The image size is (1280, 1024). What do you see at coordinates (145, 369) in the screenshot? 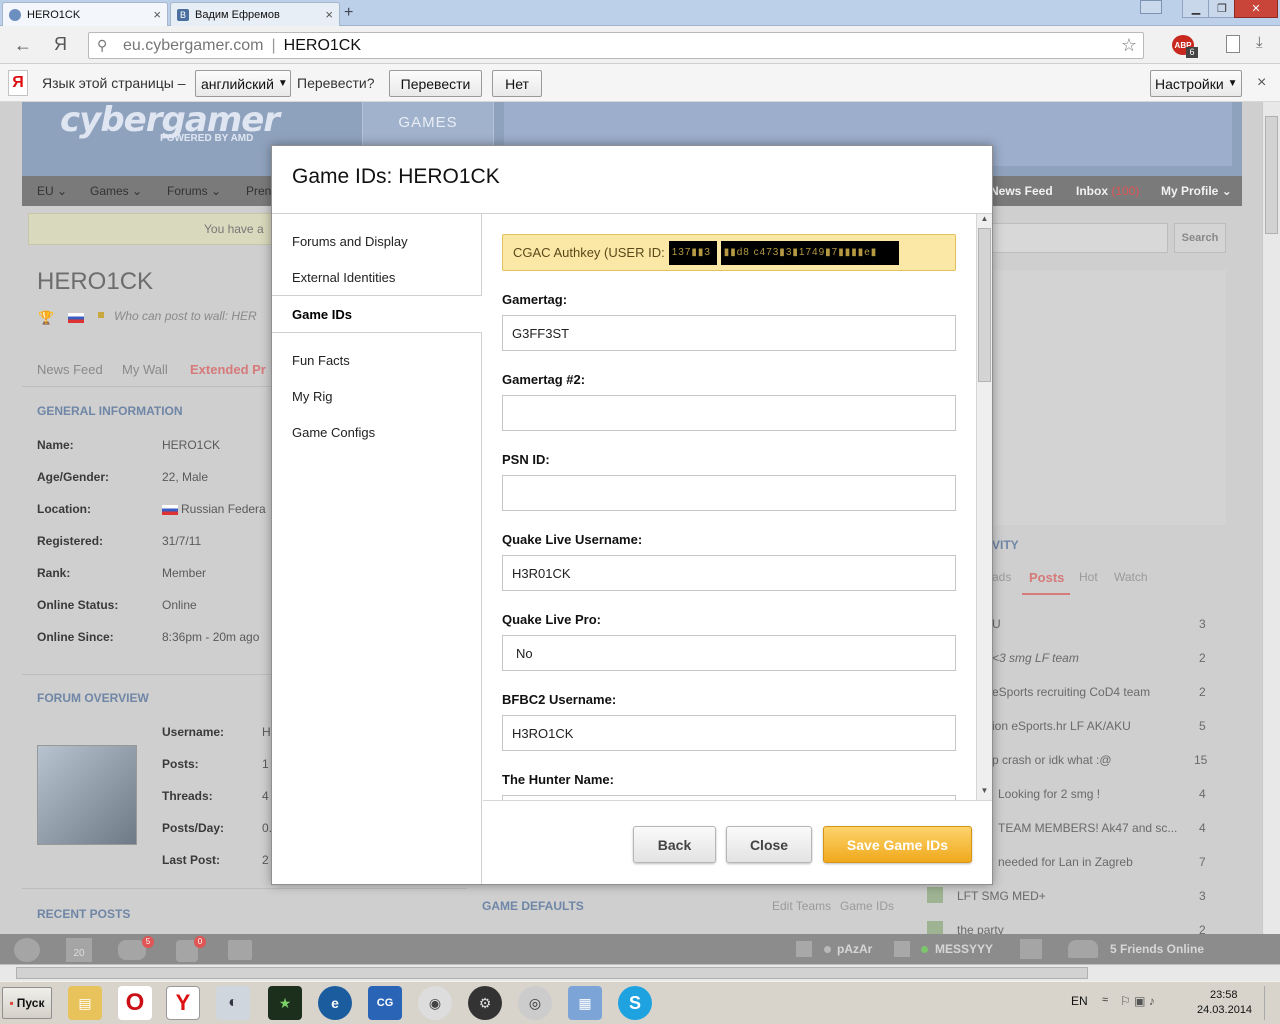
I see `tab-my-wall: My Wall` at bounding box center [145, 369].